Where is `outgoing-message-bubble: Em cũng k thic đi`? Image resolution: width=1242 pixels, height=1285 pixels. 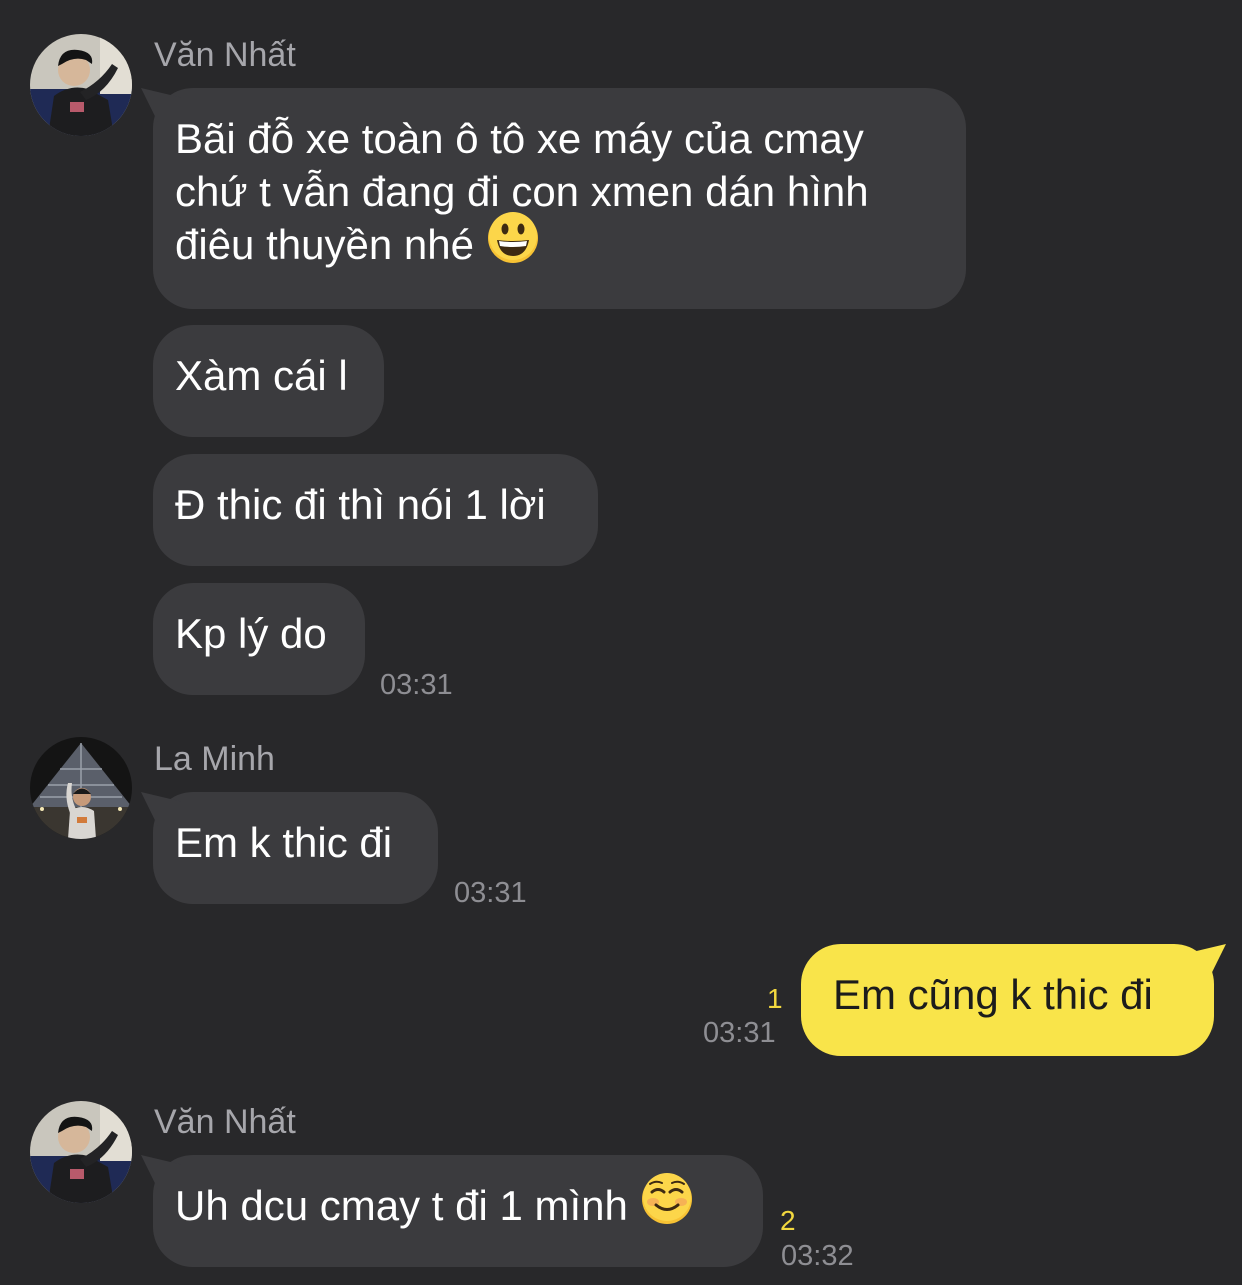
outgoing-message-bubble: Em cũng k thic đi is located at coordinates (1007, 1000).